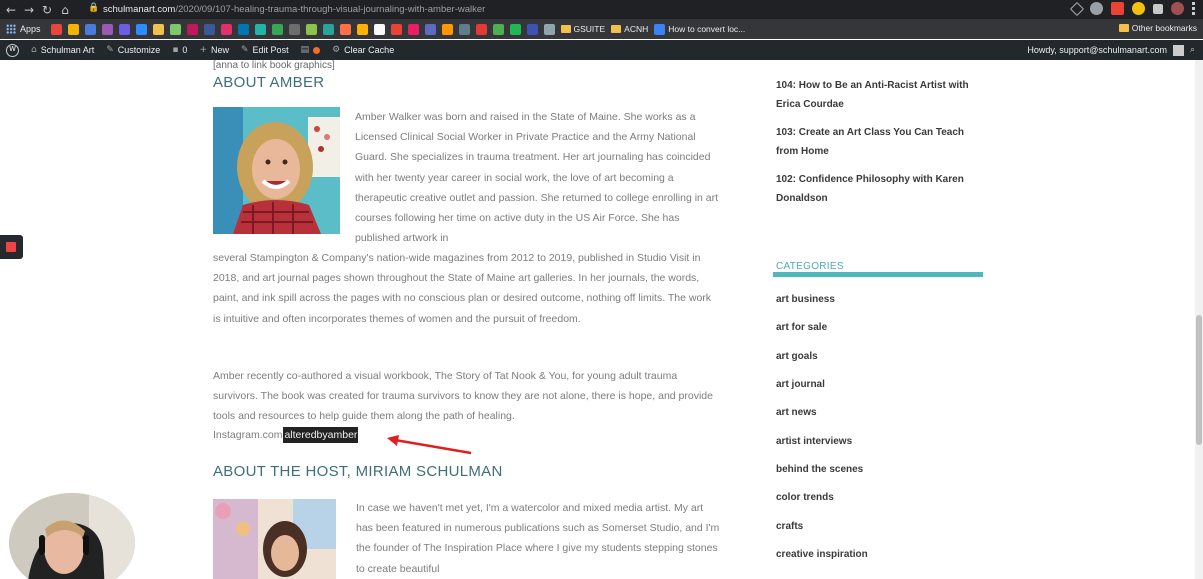  I want to click on folder-icon, so click(616, 29).